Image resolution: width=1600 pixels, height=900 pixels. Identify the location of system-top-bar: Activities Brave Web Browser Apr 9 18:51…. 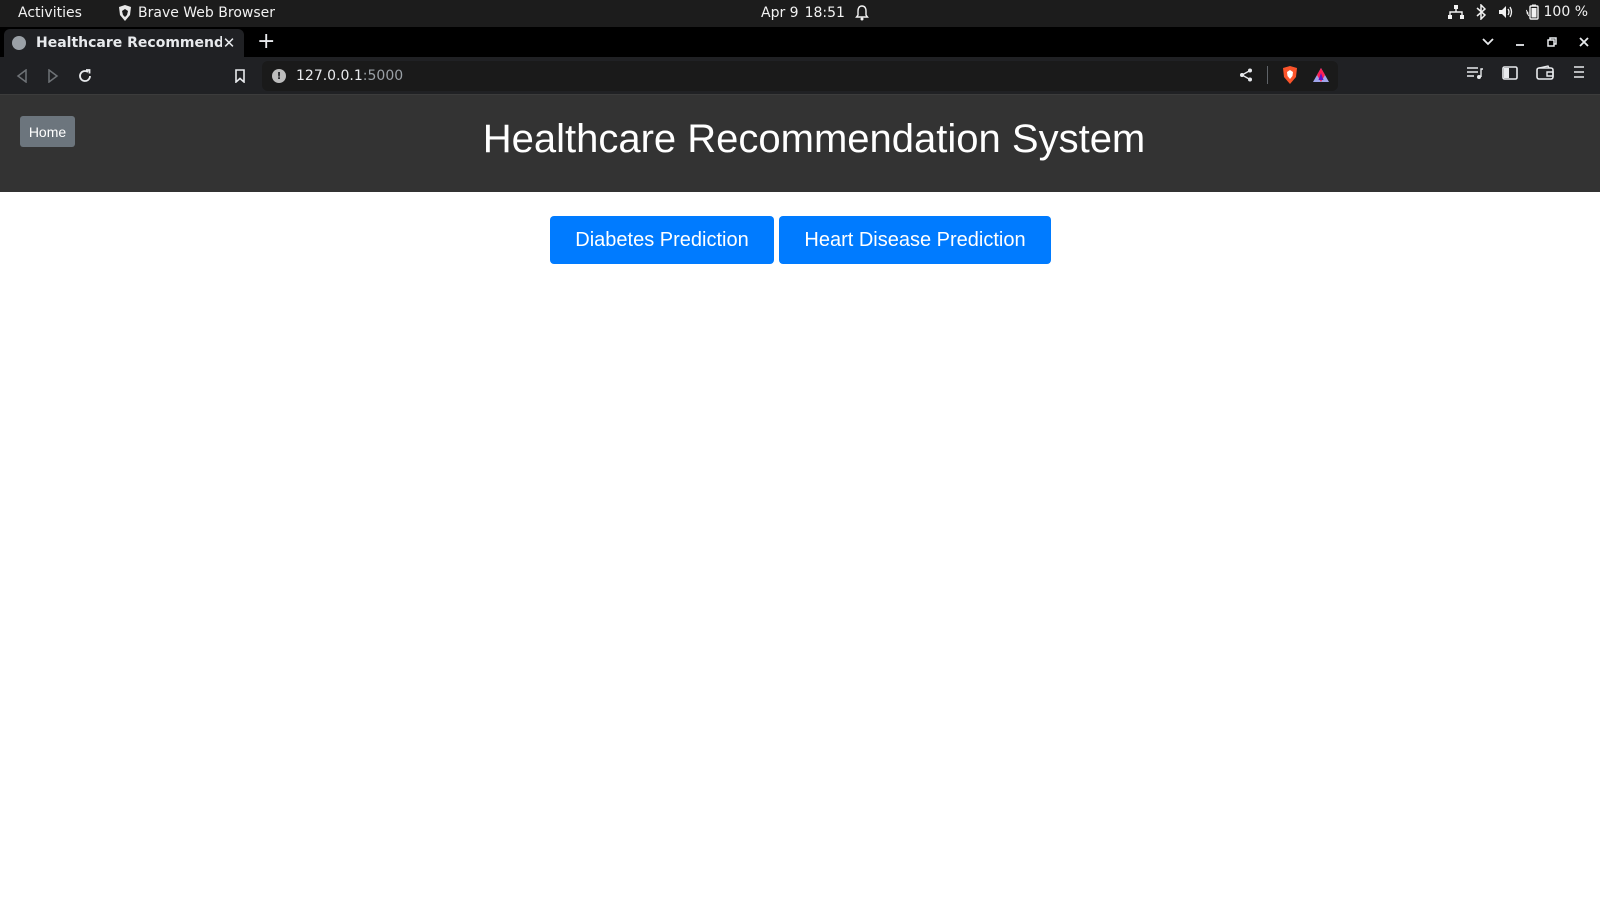
(800, 13).